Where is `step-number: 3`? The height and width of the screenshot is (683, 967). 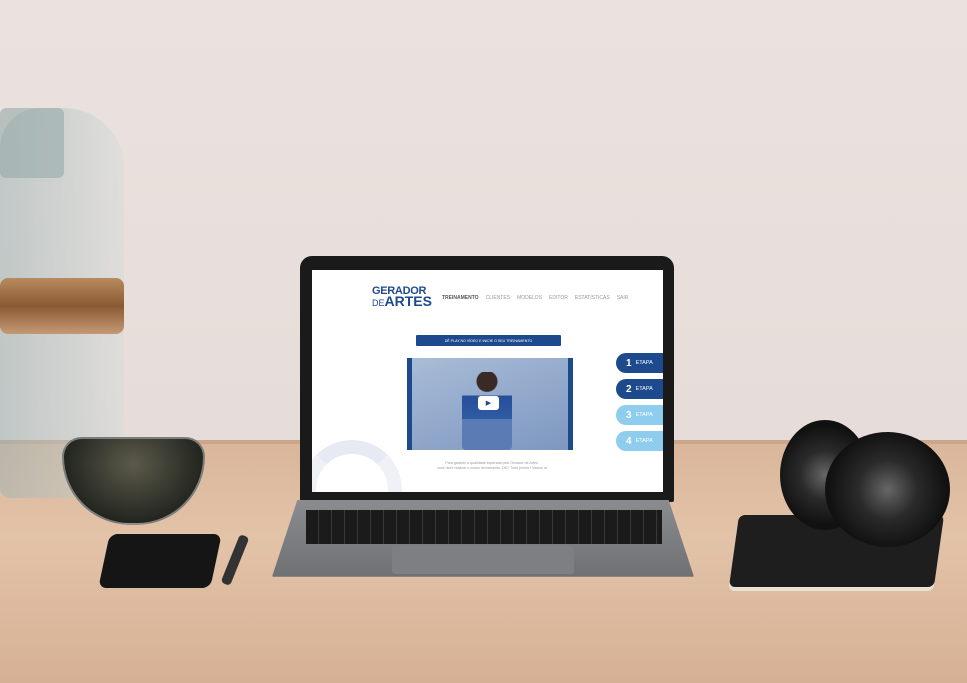
step-number: 3 is located at coordinates (629, 415).